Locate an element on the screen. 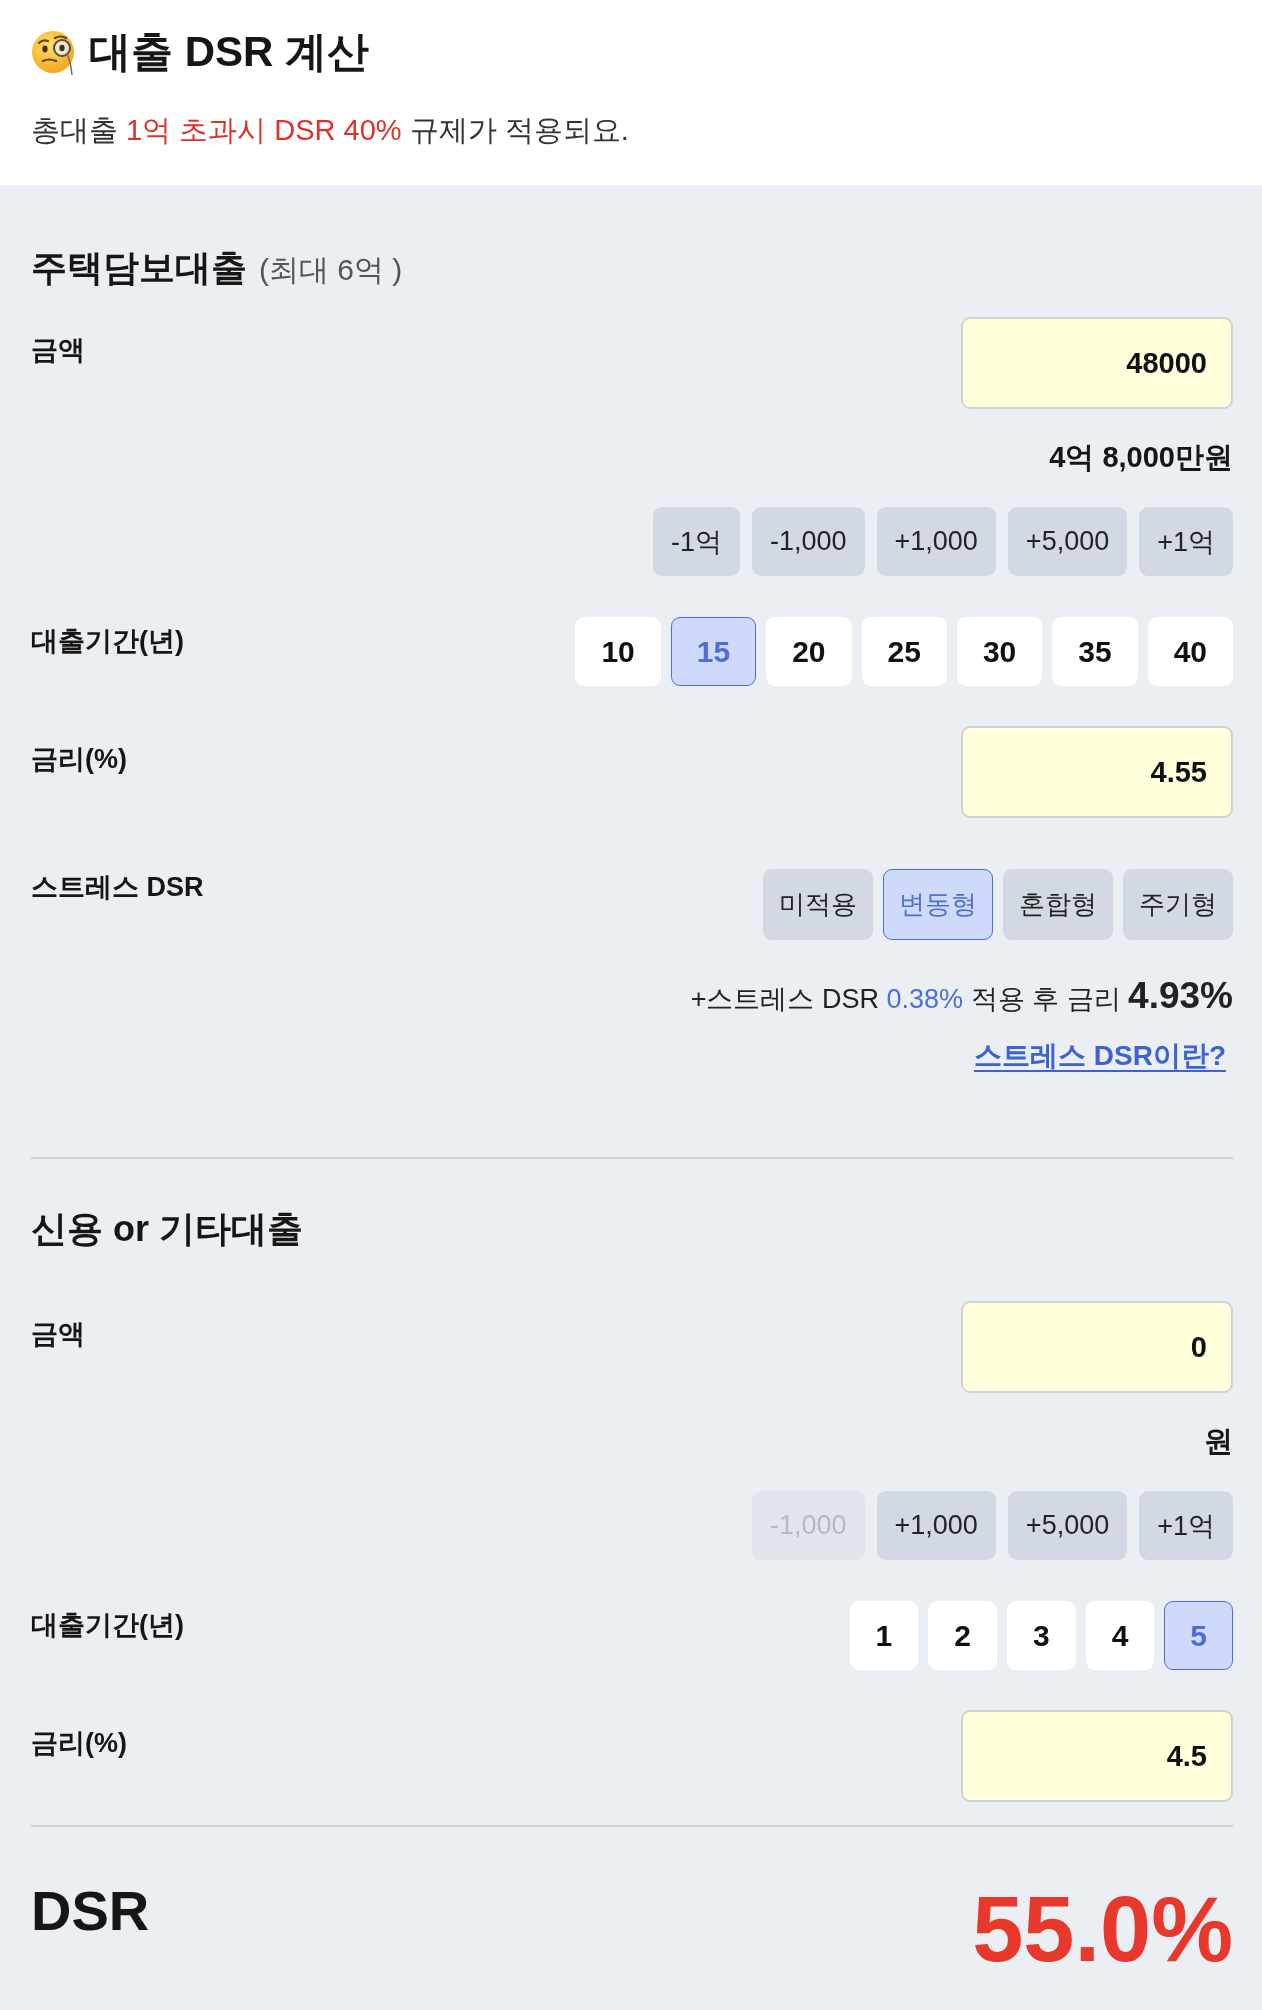  amount-step-button: -1억 is located at coordinates (696, 541).